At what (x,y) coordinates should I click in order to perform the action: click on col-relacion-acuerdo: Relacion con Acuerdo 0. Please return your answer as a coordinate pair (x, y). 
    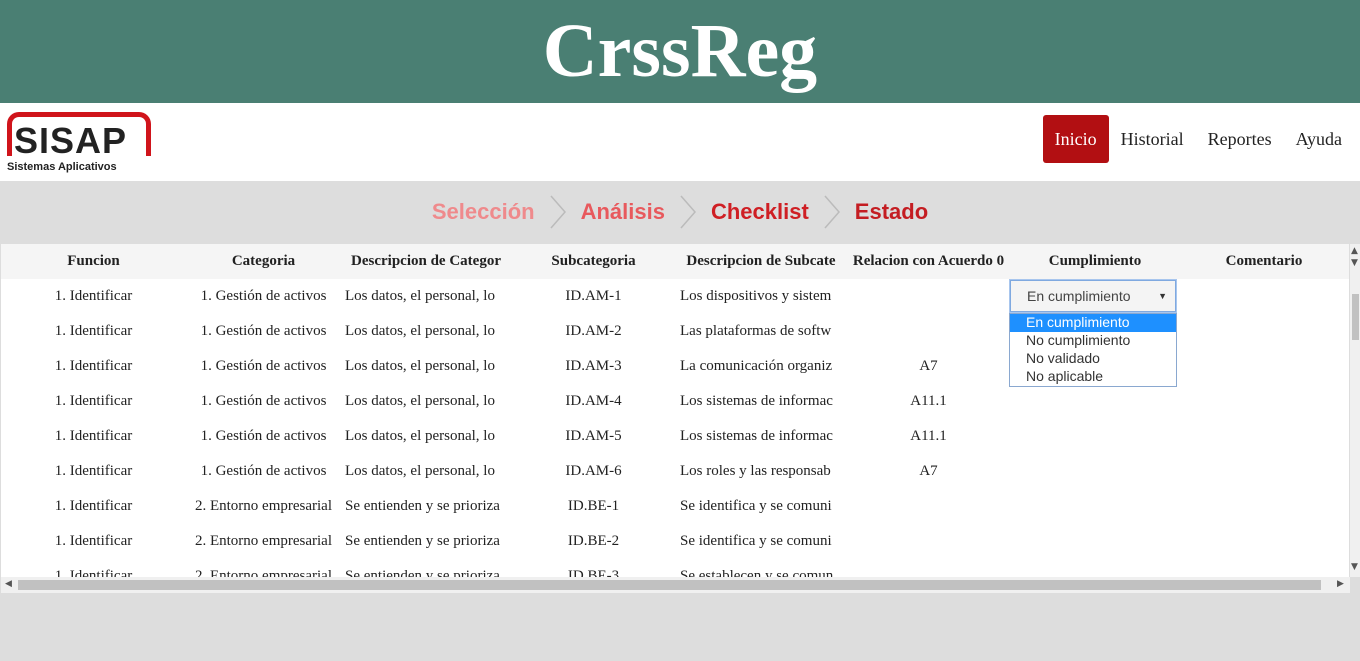
    Looking at the image, I should click on (928, 261).